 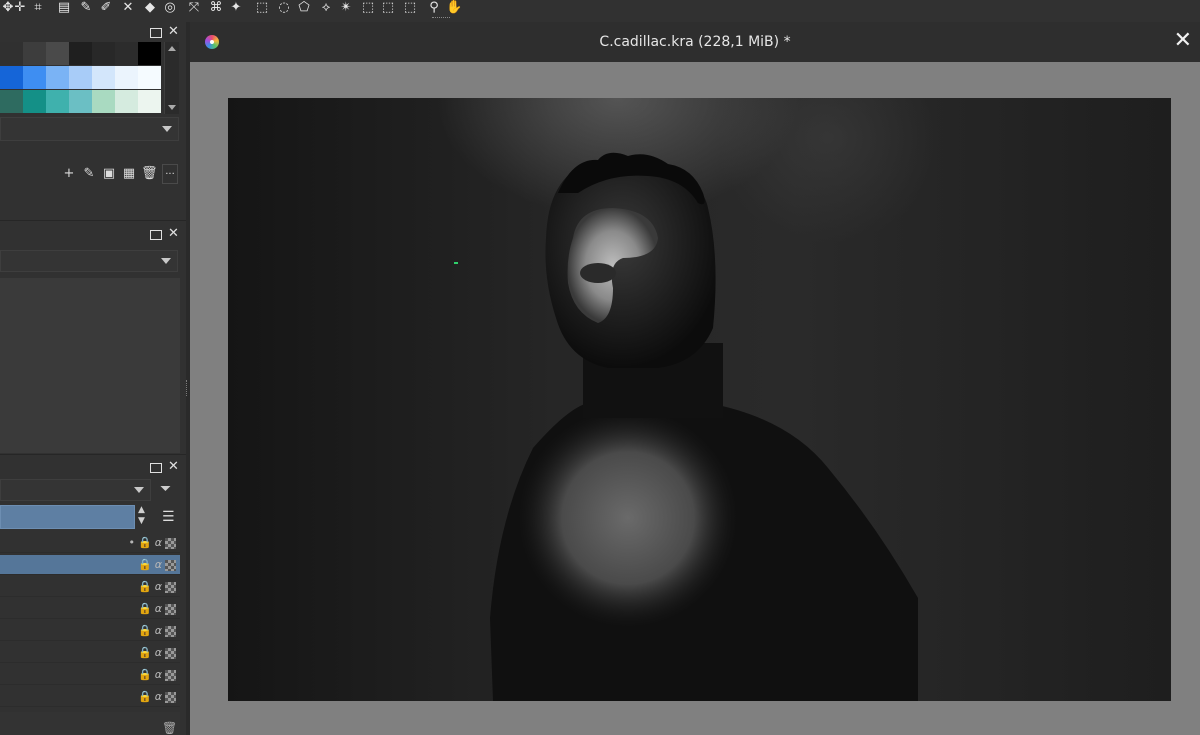 What do you see at coordinates (128, 8) in the screenshot?
I see `magic-wand-icon: ✕` at bounding box center [128, 8].